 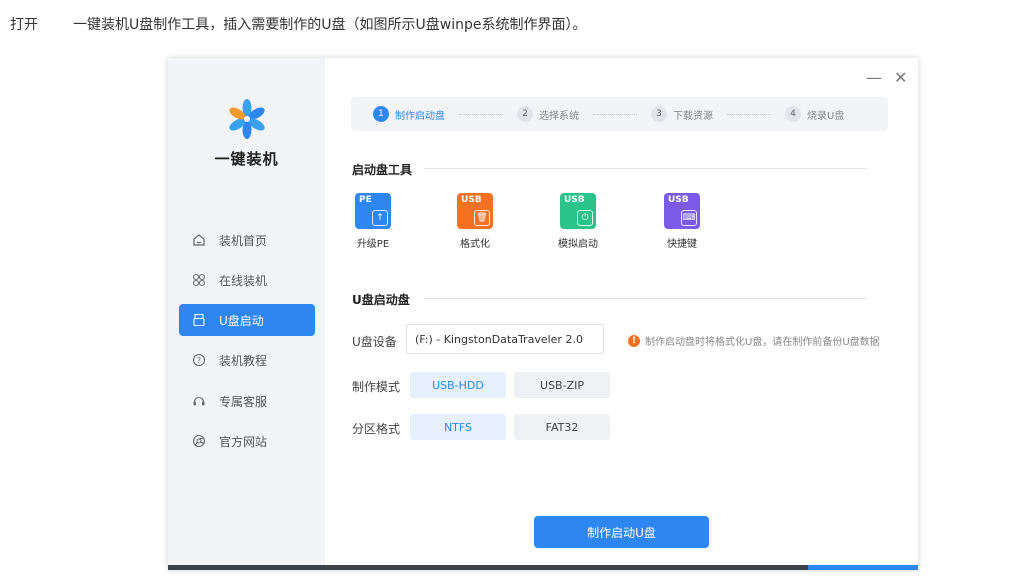 What do you see at coordinates (243, 360) in the screenshot?
I see `sidebar-item-label: 装机教程` at bounding box center [243, 360].